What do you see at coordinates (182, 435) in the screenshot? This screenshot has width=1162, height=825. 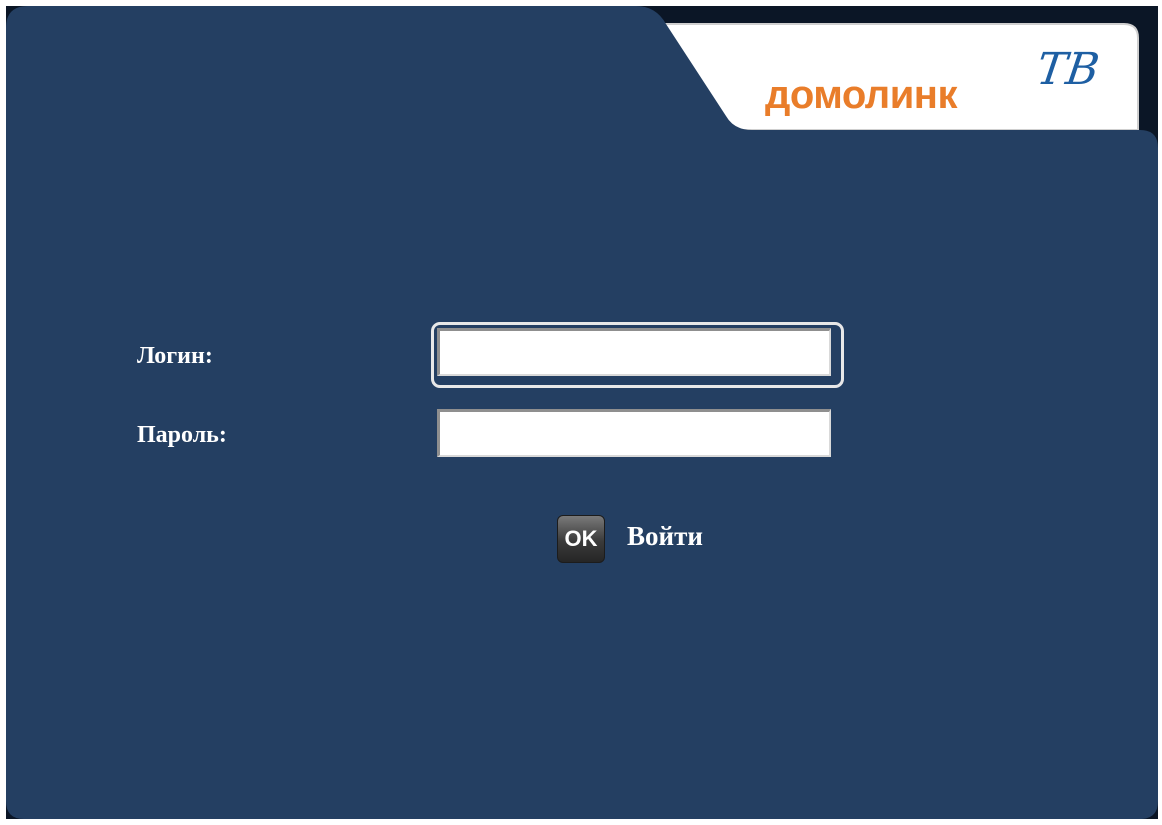 I see `password-label: Пароль:` at bounding box center [182, 435].